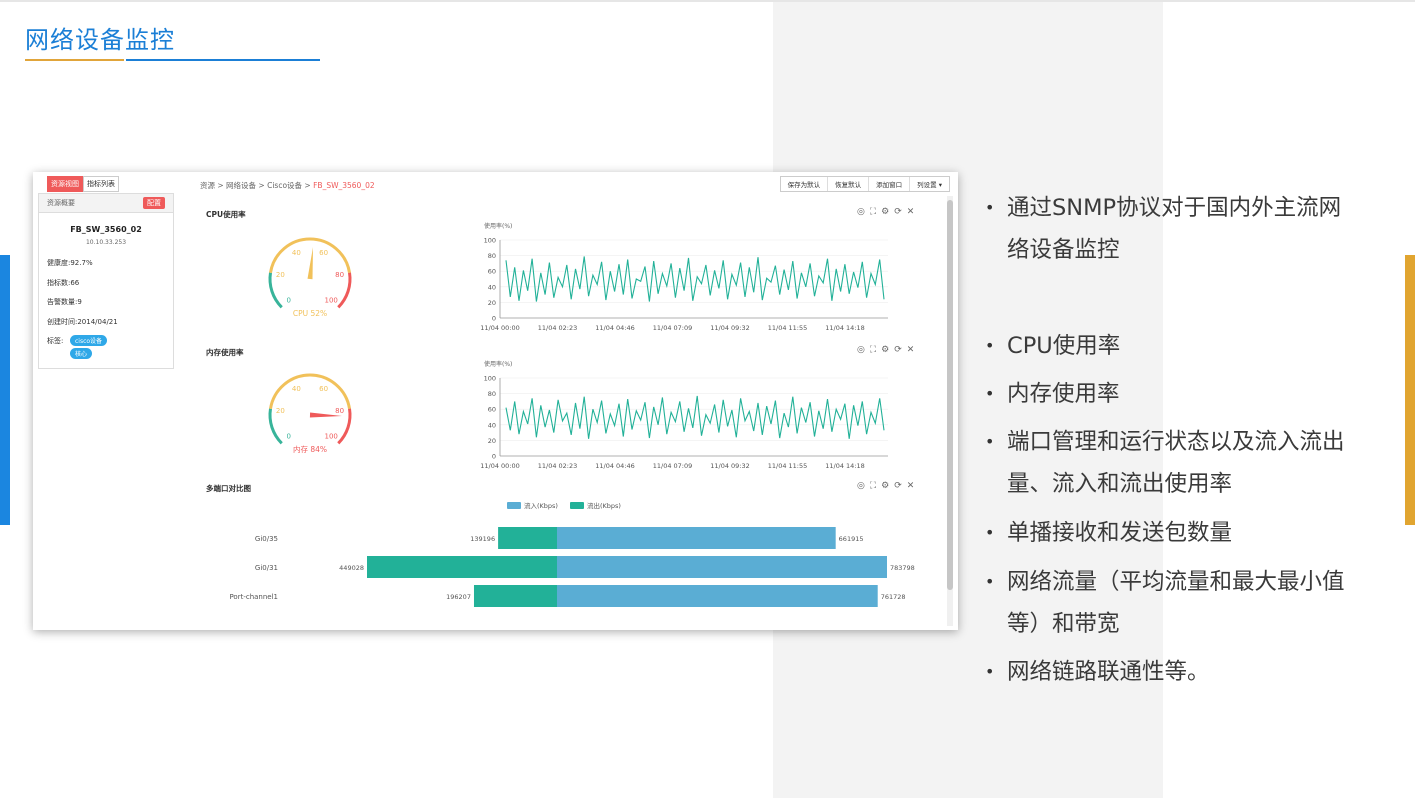 The width and height of the screenshot is (1415, 798). I want to click on bar-value-label: 661915, so click(851, 539).